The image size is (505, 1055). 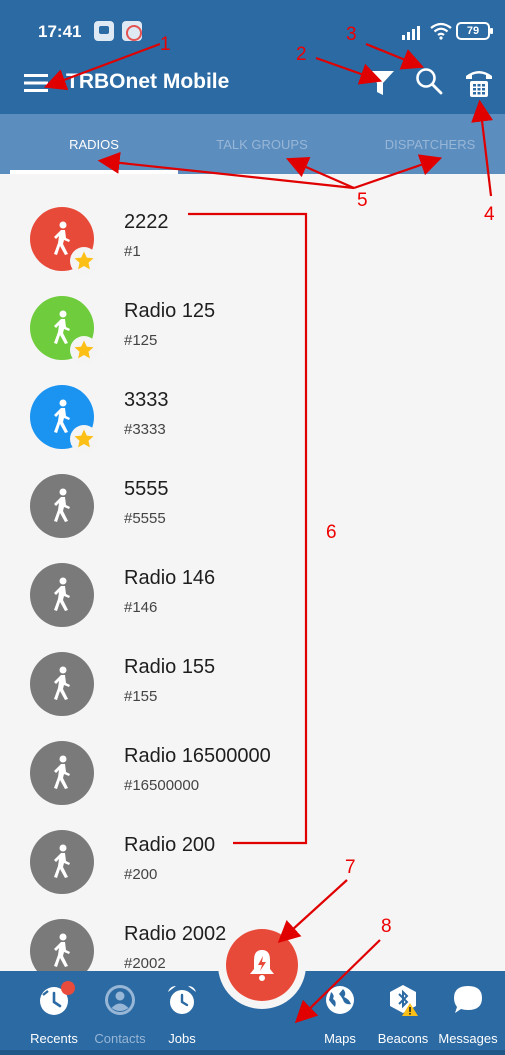 What do you see at coordinates (67, 988) in the screenshot?
I see `recents-notification-dot` at bounding box center [67, 988].